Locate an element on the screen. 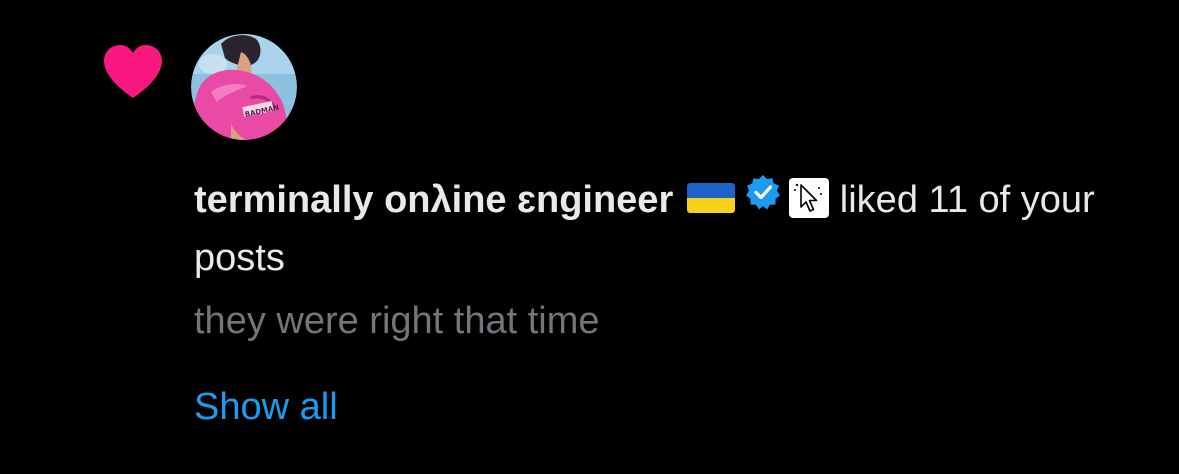 The width and height of the screenshot is (1179, 474). avatar: BADMAN is located at coordinates (244, 87).